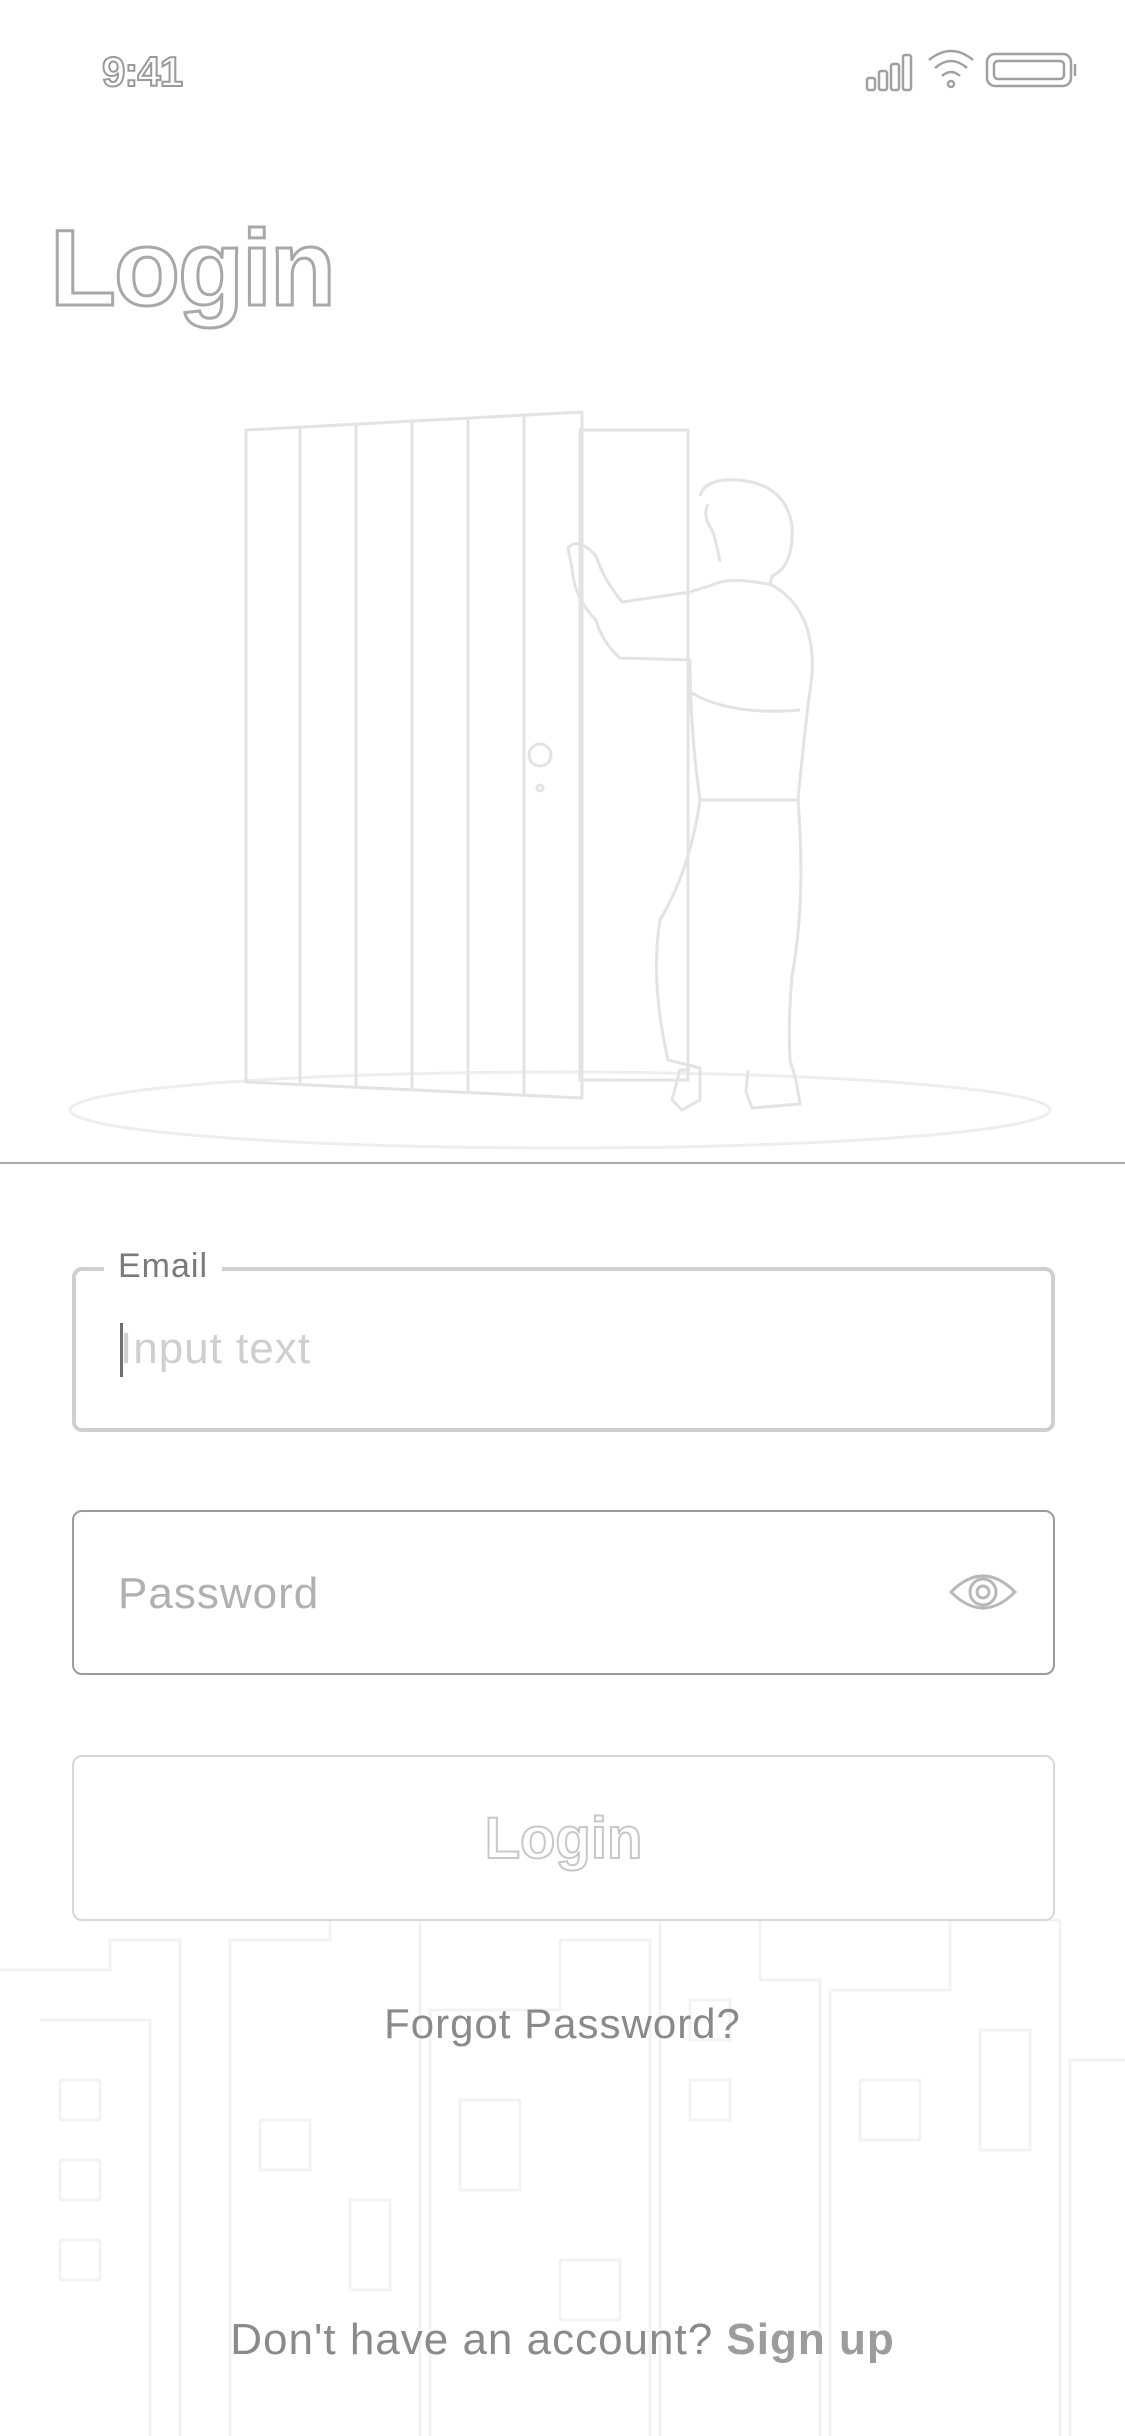 Image resolution: width=1125 pixels, height=2436 pixels. Describe the element at coordinates (1031, 70) in the screenshot. I see `battery-icon` at that location.